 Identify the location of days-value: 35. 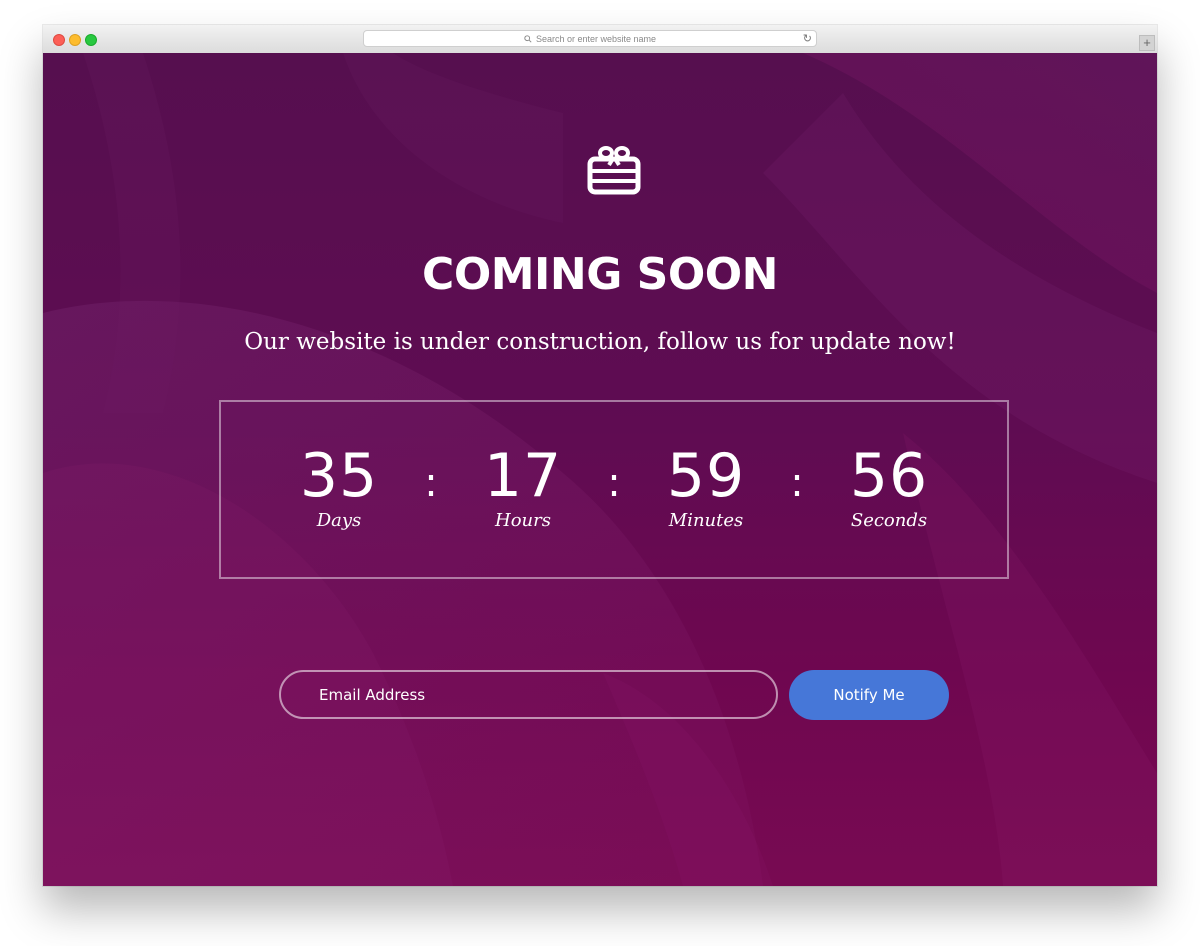
(339, 476).